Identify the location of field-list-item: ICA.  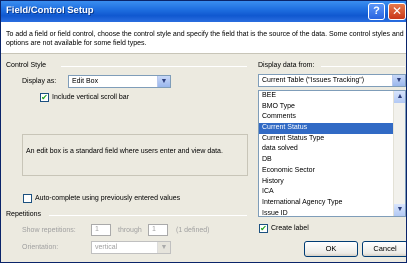
(332, 192).